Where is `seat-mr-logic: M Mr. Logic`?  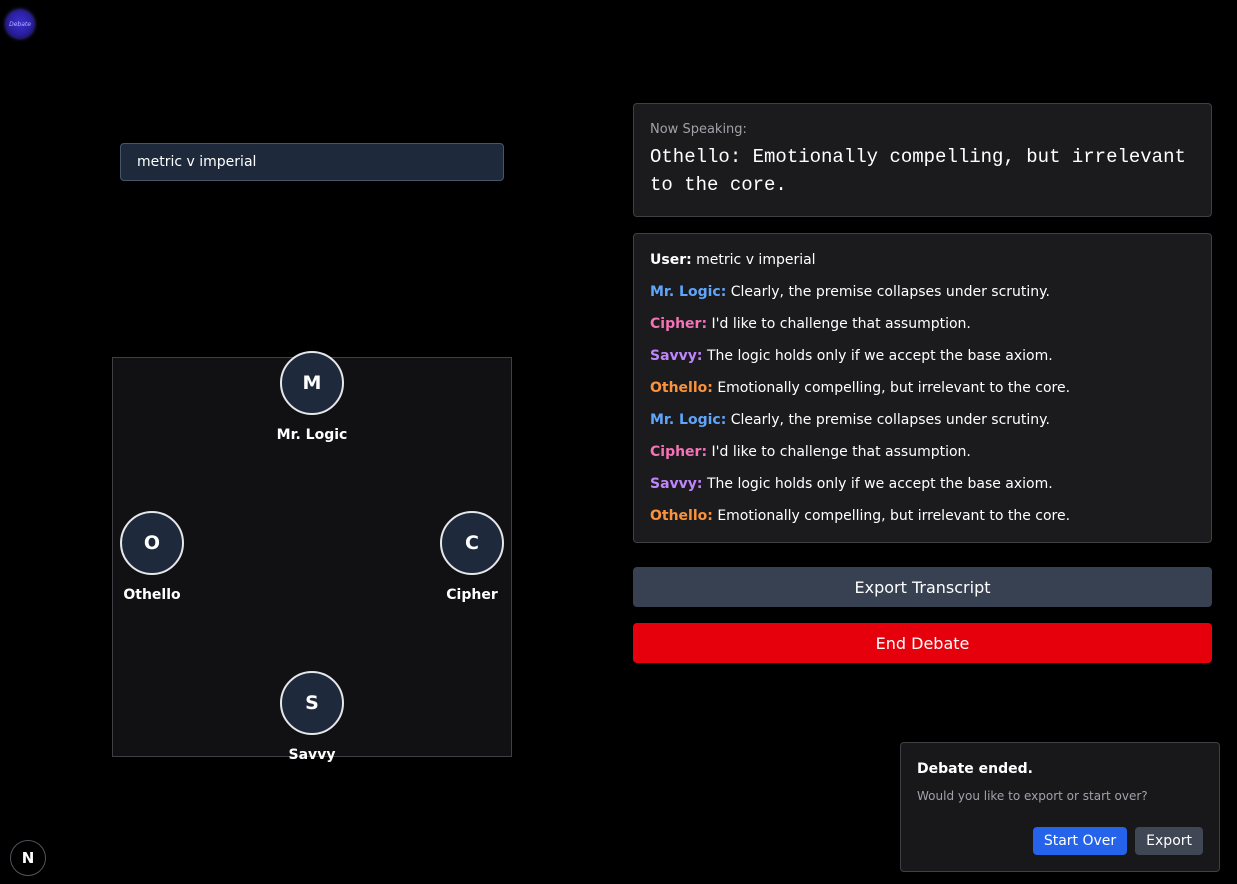 seat-mr-logic: M Mr. Logic is located at coordinates (312, 397).